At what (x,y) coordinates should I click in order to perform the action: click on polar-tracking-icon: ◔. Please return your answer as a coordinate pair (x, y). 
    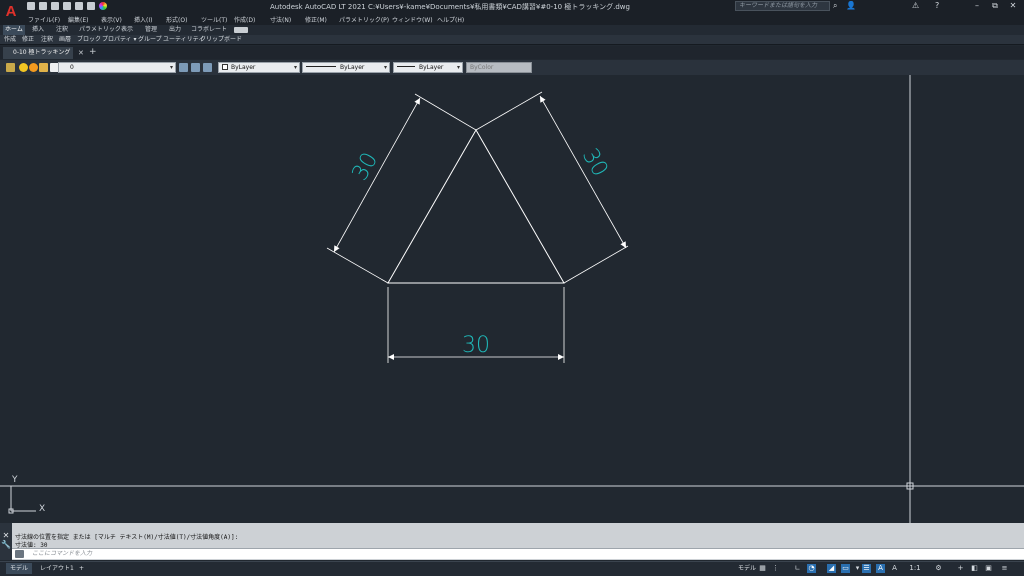
    Looking at the image, I should click on (811, 568).